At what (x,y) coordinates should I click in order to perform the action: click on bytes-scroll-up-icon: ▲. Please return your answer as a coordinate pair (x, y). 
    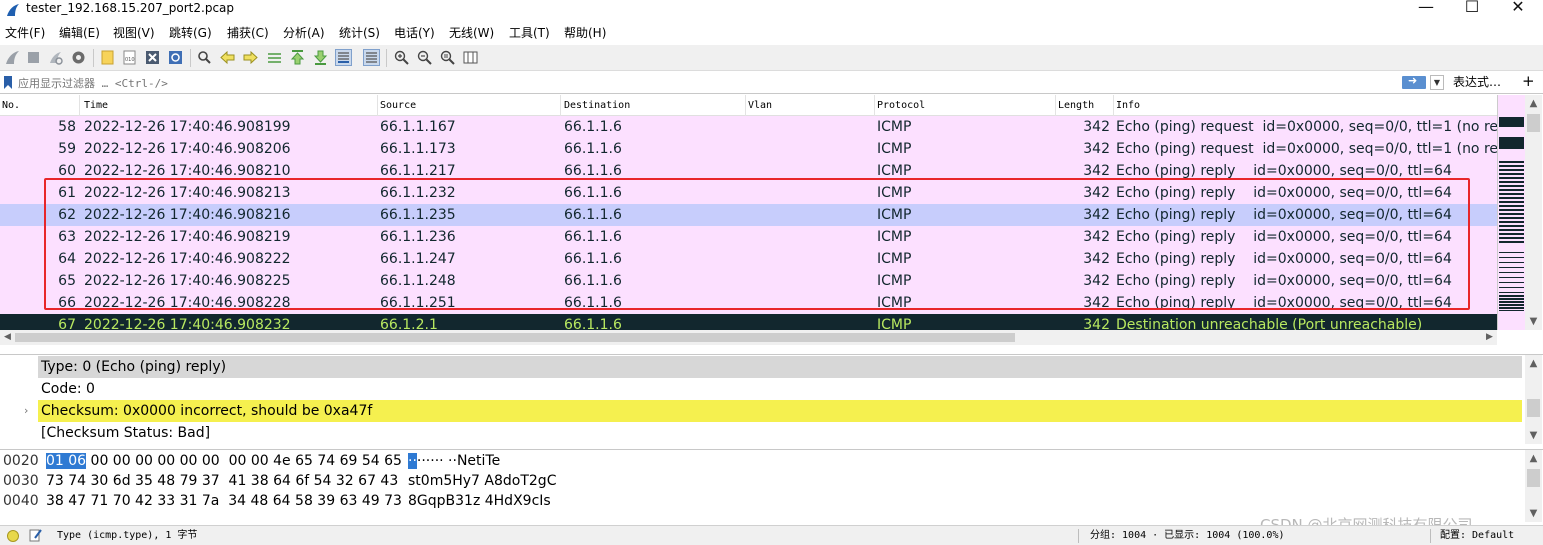
    Looking at the image, I should click on (1533, 458).